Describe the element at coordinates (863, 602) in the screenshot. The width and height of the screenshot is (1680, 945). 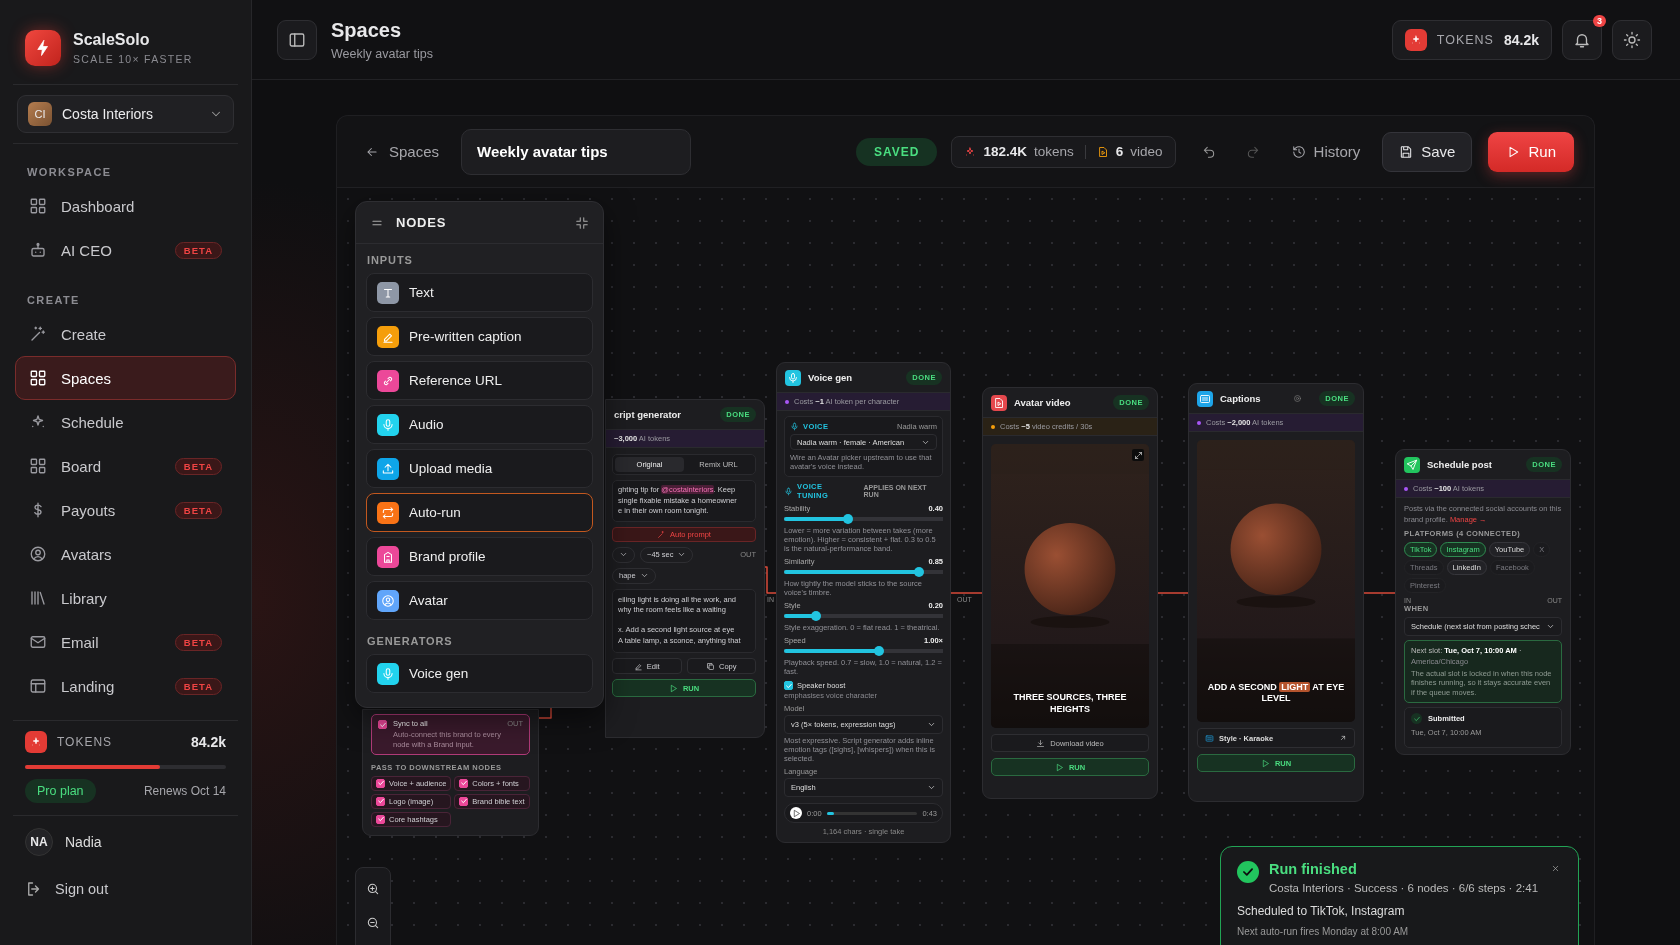
I see `voice-gen-node` at that location.